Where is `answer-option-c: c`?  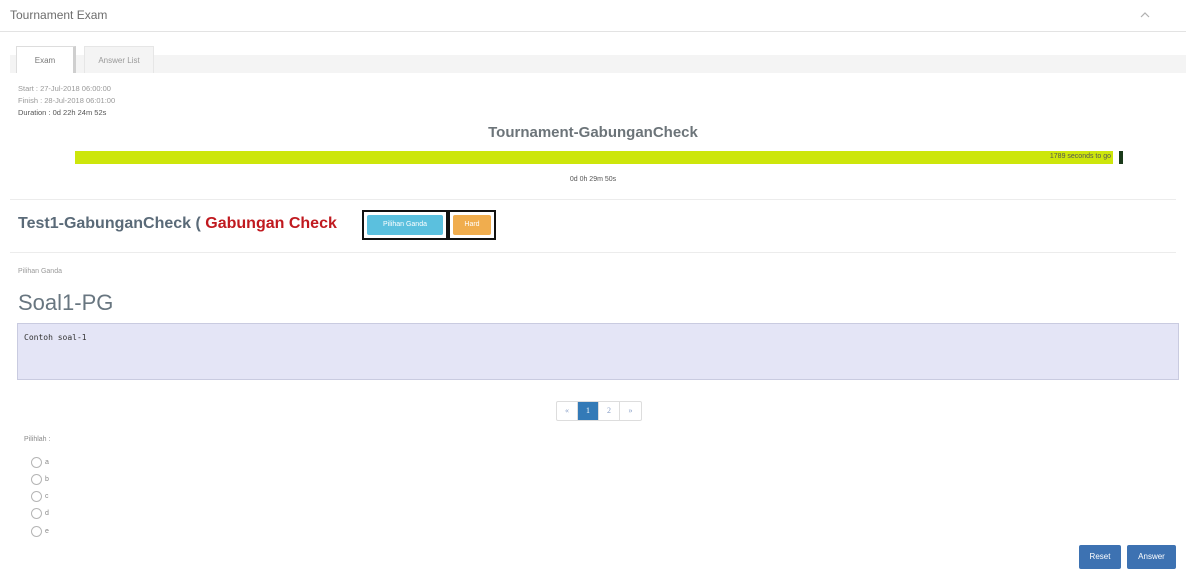
answer-option-c: c is located at coordinates (40, 496).